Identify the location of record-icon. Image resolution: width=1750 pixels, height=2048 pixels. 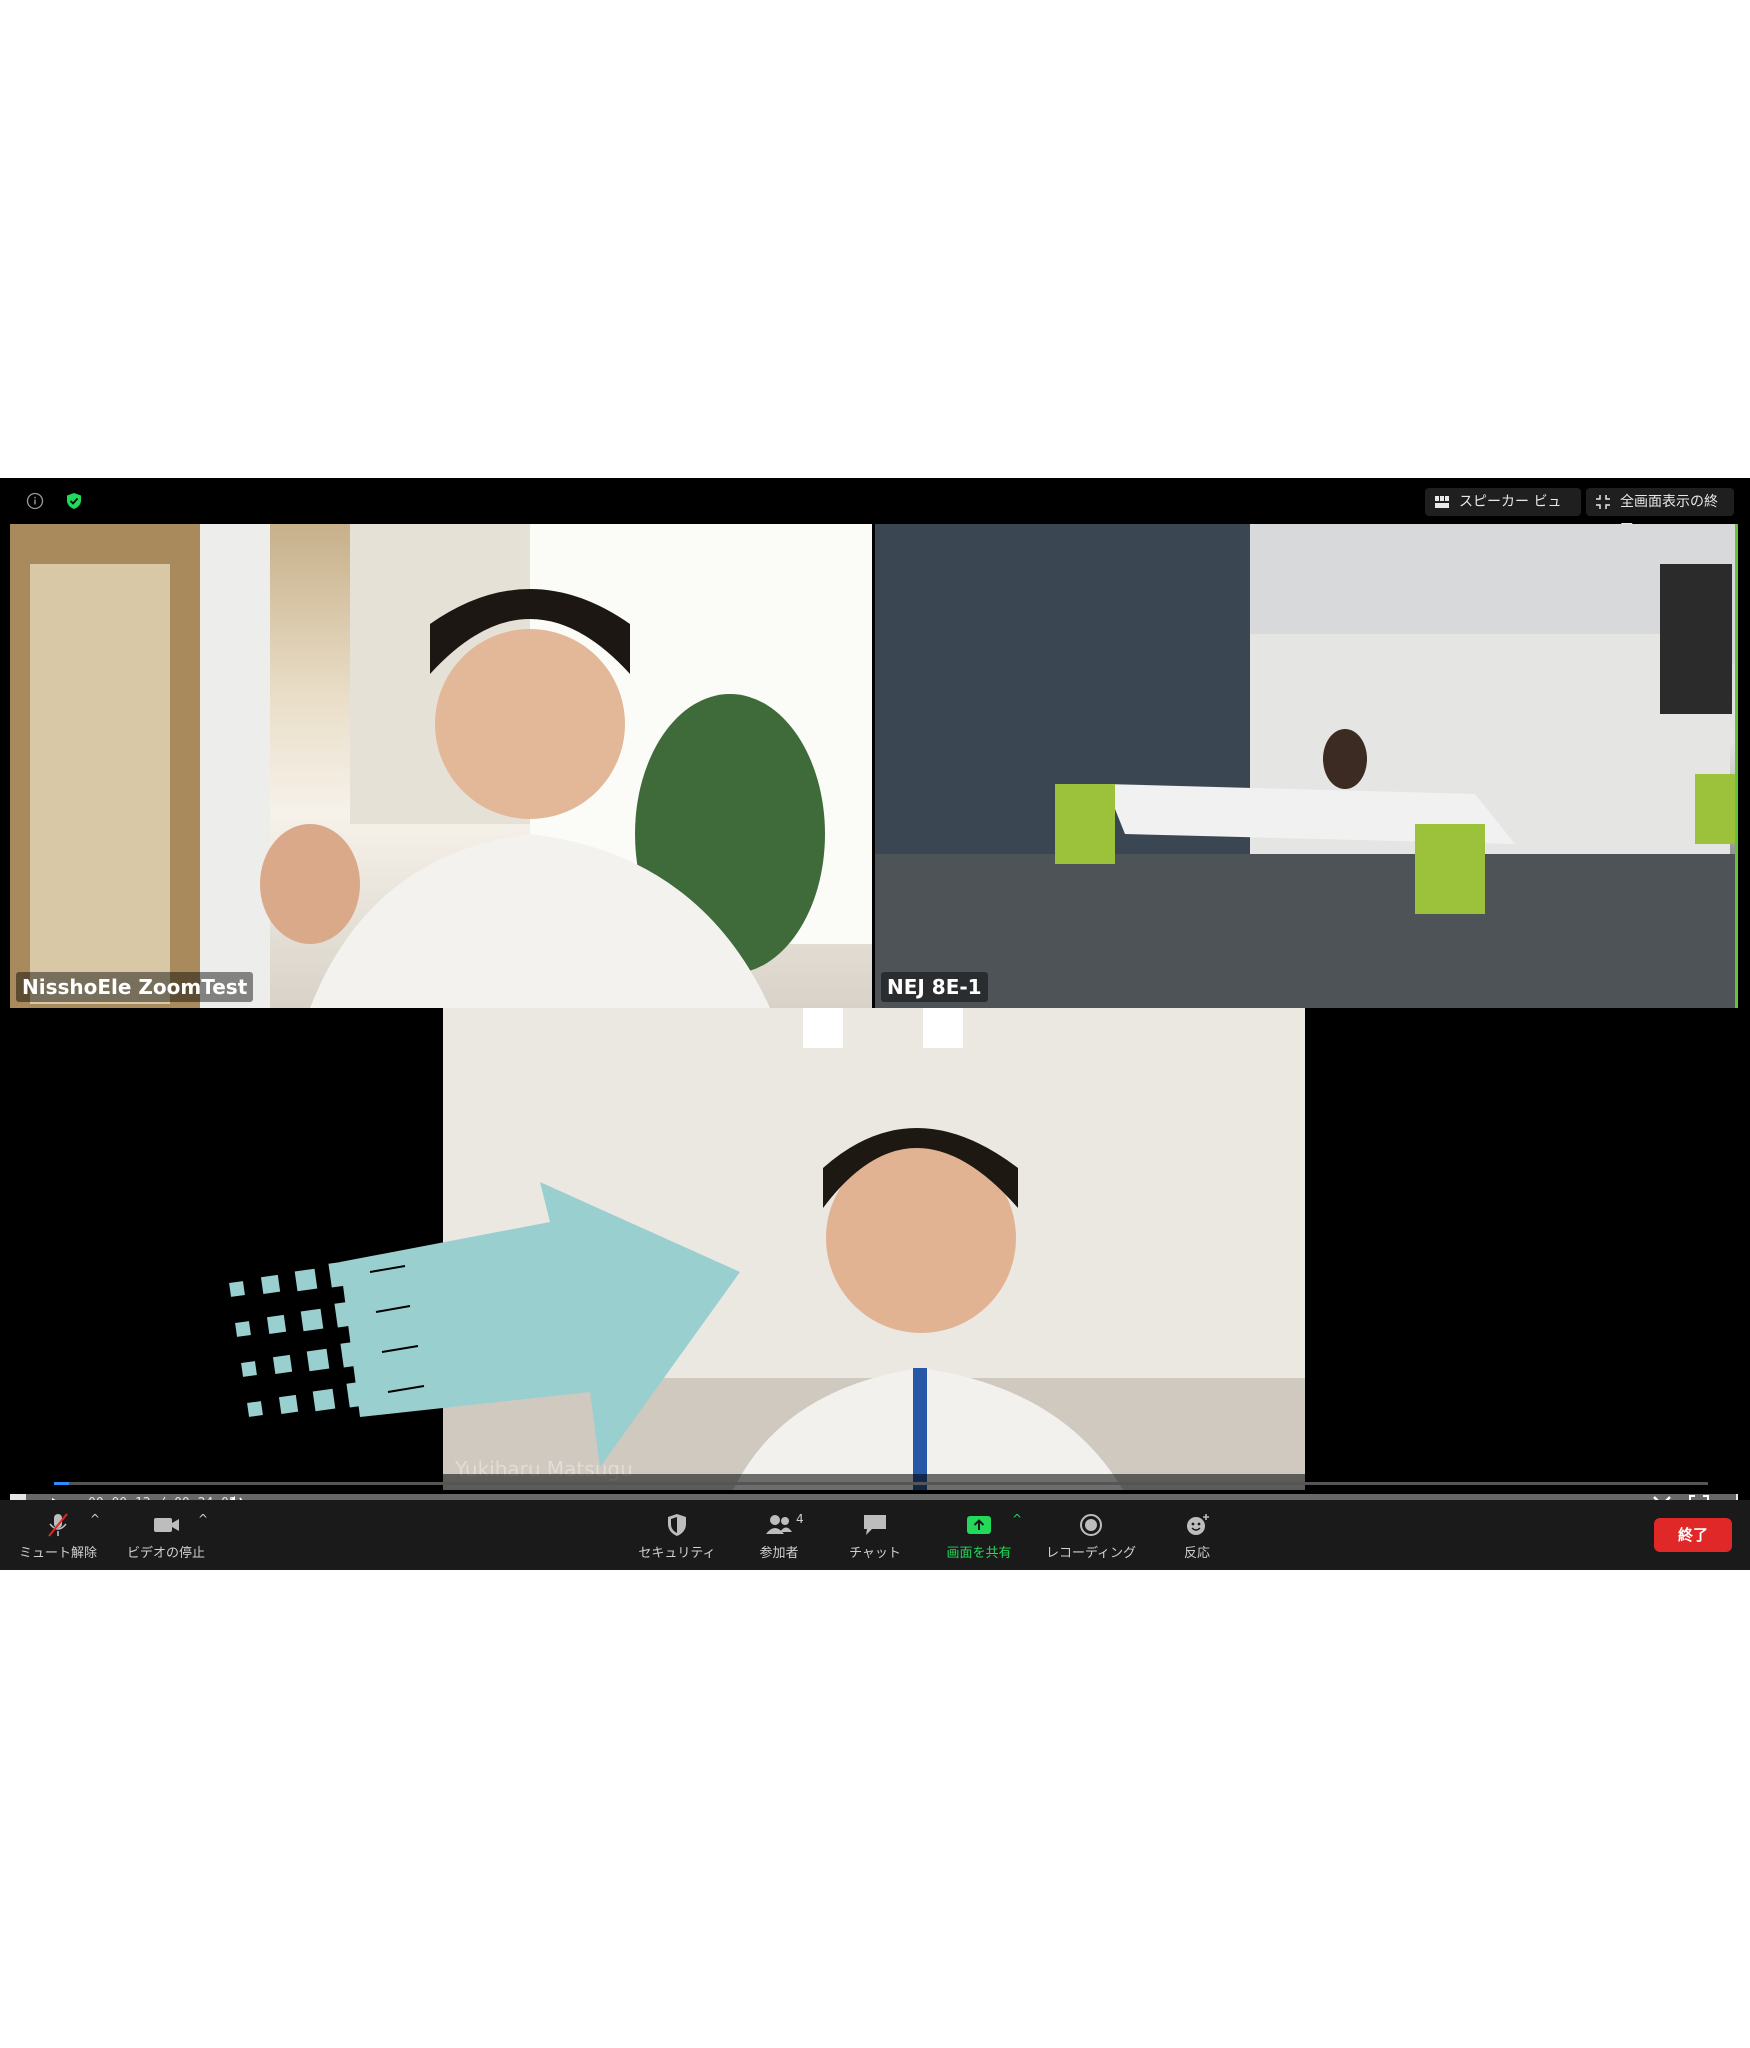
(1091, 1525).